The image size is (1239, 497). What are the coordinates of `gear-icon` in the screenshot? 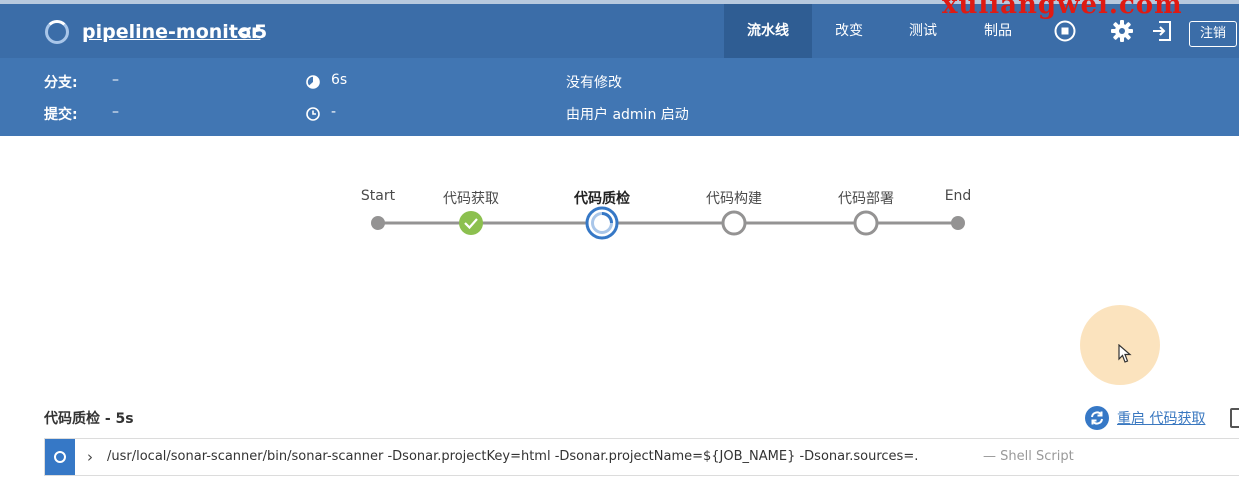 It's located at (1122, 31).